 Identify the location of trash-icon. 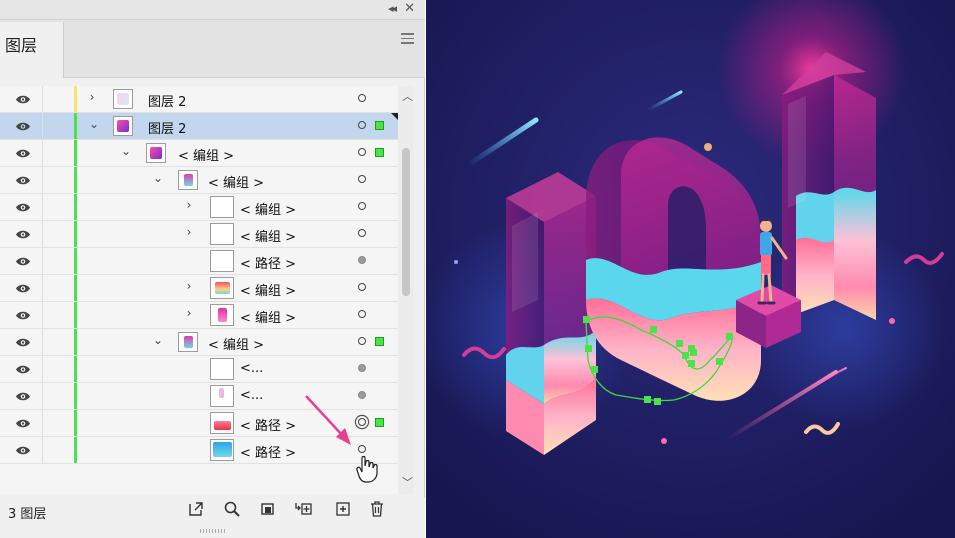
(377, 509).